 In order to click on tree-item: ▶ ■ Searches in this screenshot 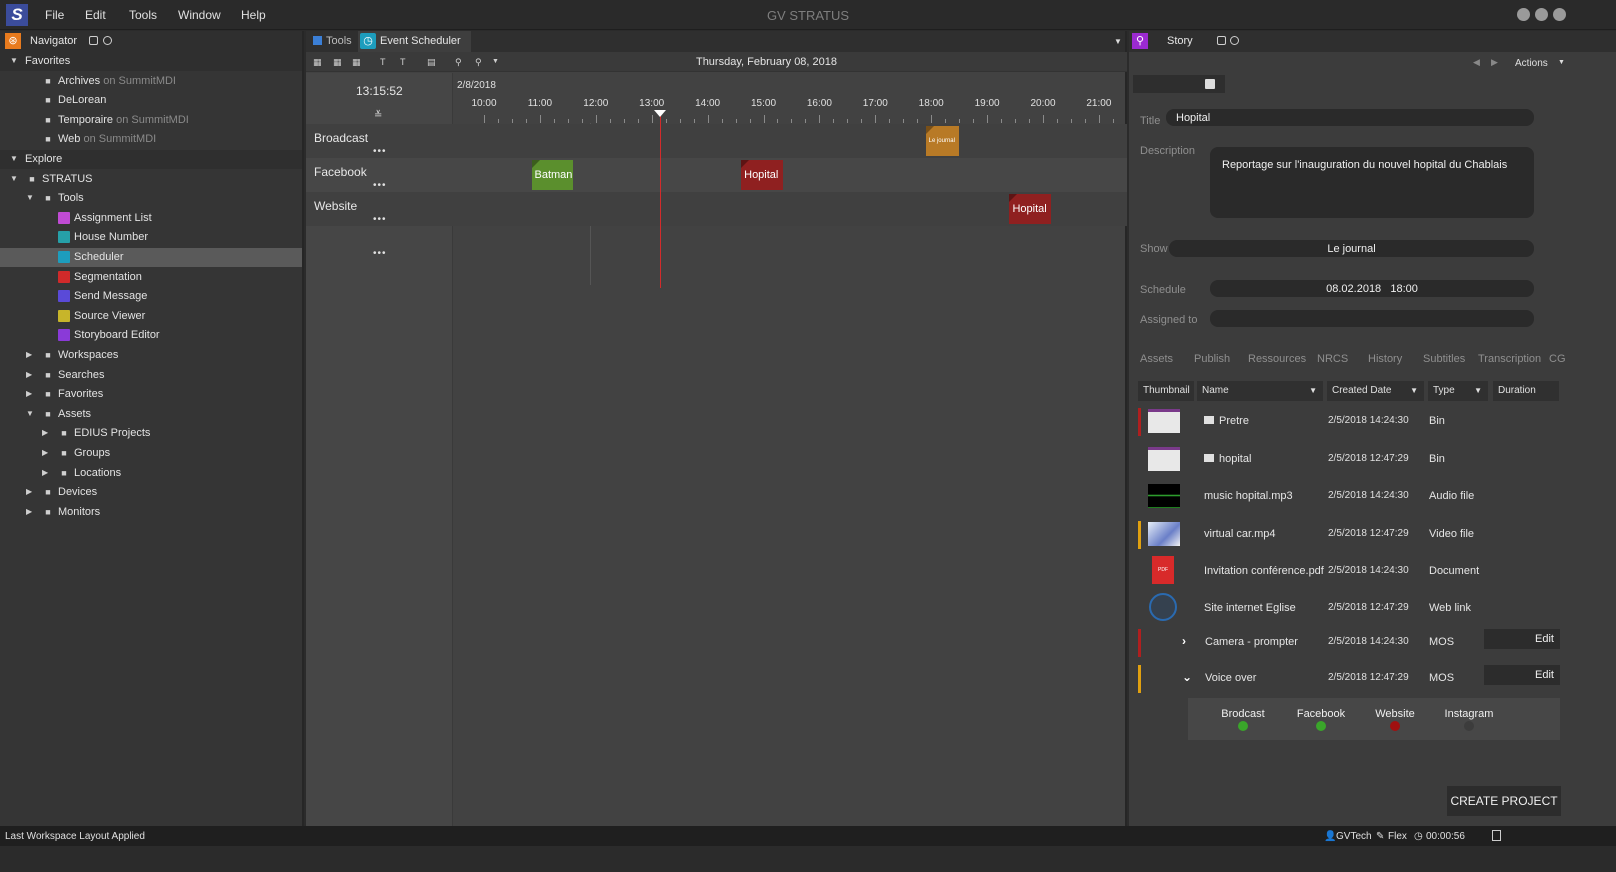, I will do `click(151, 375)`.